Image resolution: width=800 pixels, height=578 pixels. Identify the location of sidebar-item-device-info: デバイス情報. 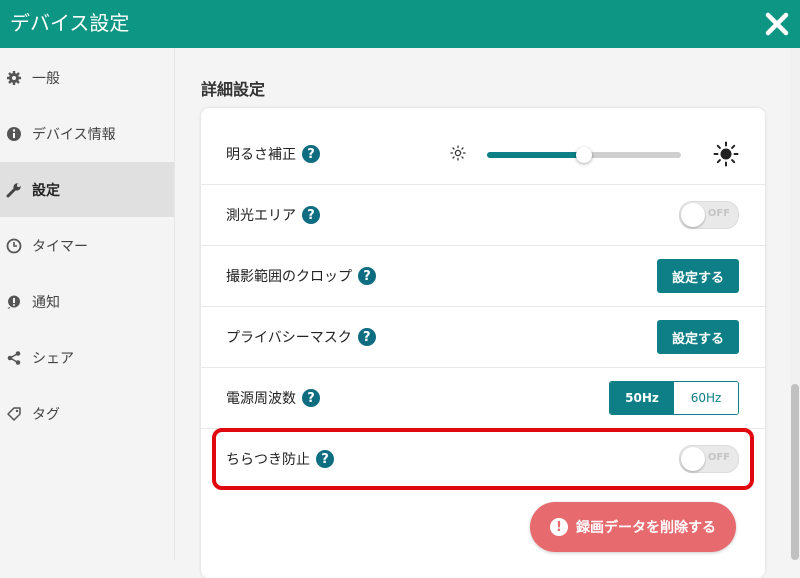
(87, 133).